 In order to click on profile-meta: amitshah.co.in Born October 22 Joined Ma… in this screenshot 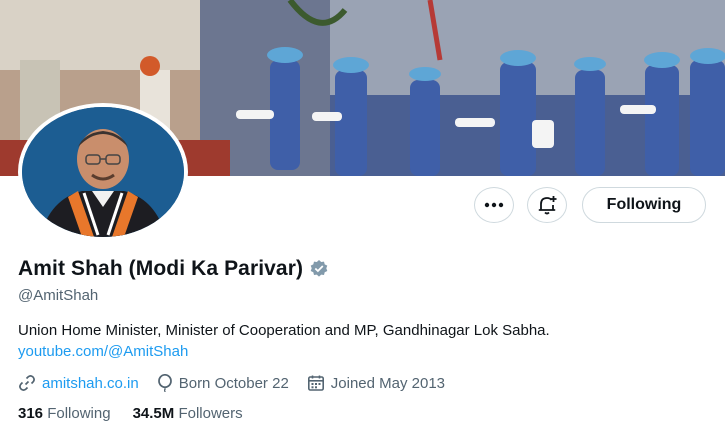, I will do `click(240, 383)`.